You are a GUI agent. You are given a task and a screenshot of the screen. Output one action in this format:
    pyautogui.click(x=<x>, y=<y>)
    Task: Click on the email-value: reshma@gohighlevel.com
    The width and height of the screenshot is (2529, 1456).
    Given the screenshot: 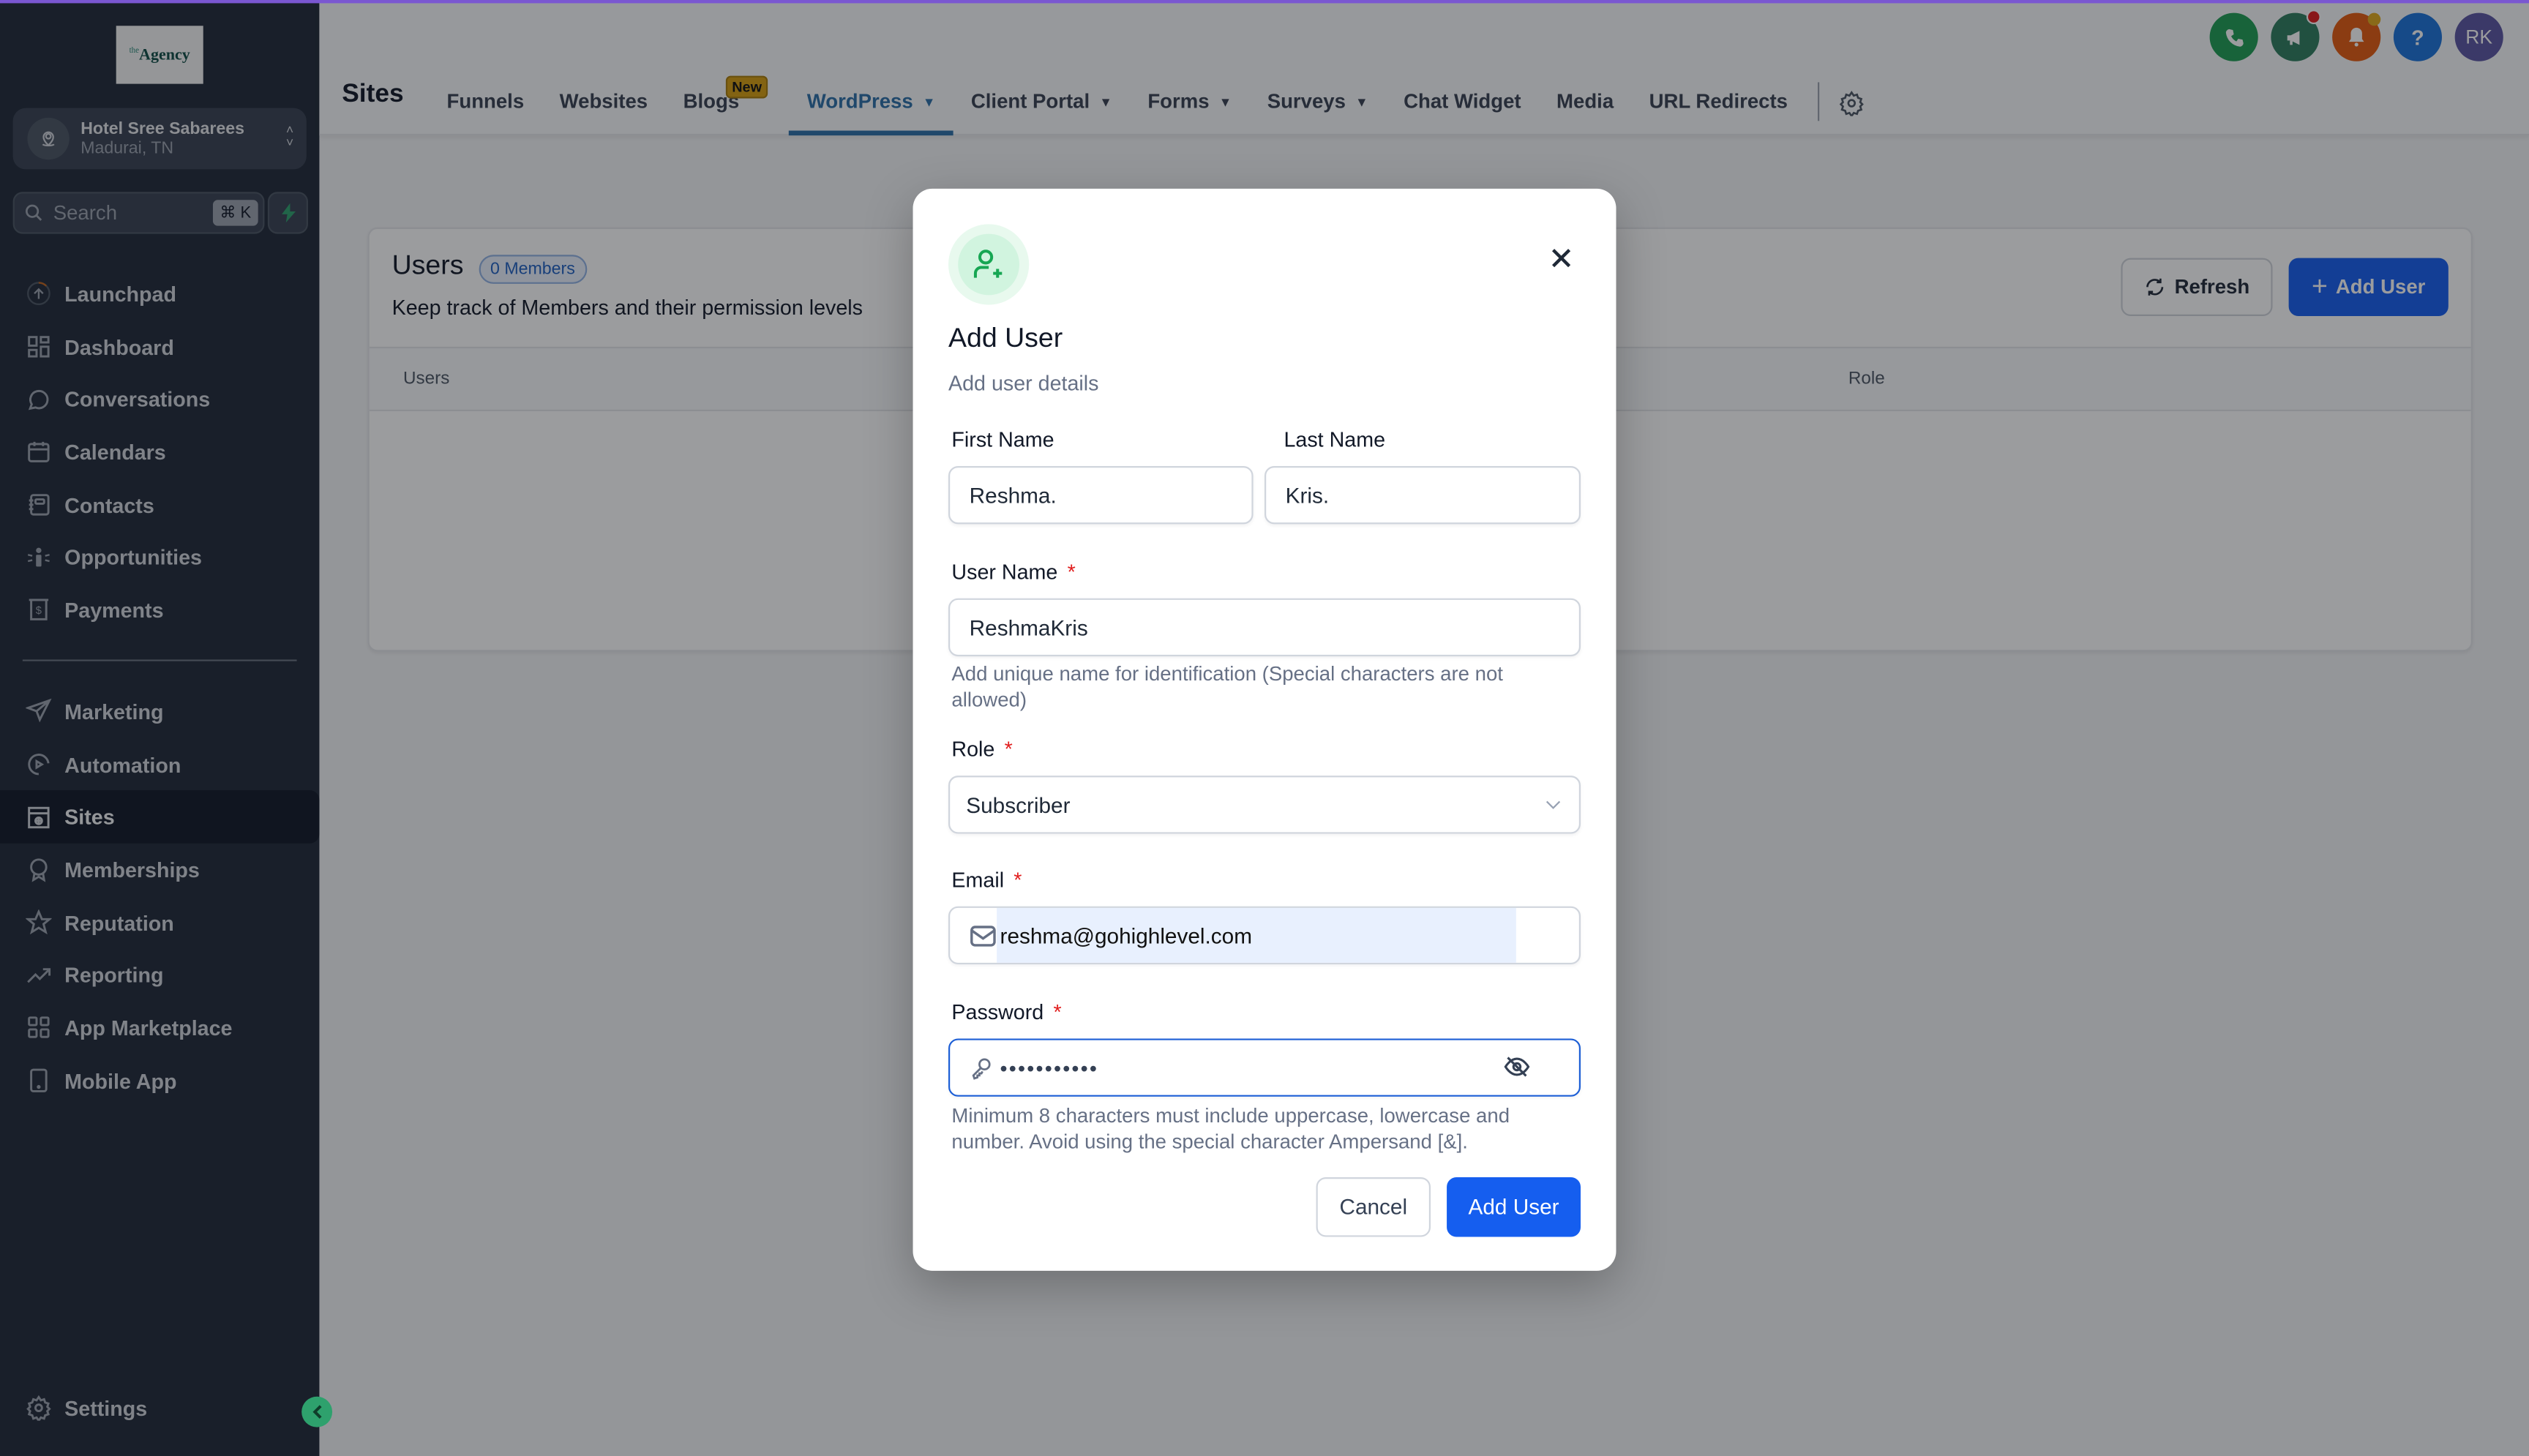 What is the action you would take?
    pyautogui.click(x=1257, y=935)
    